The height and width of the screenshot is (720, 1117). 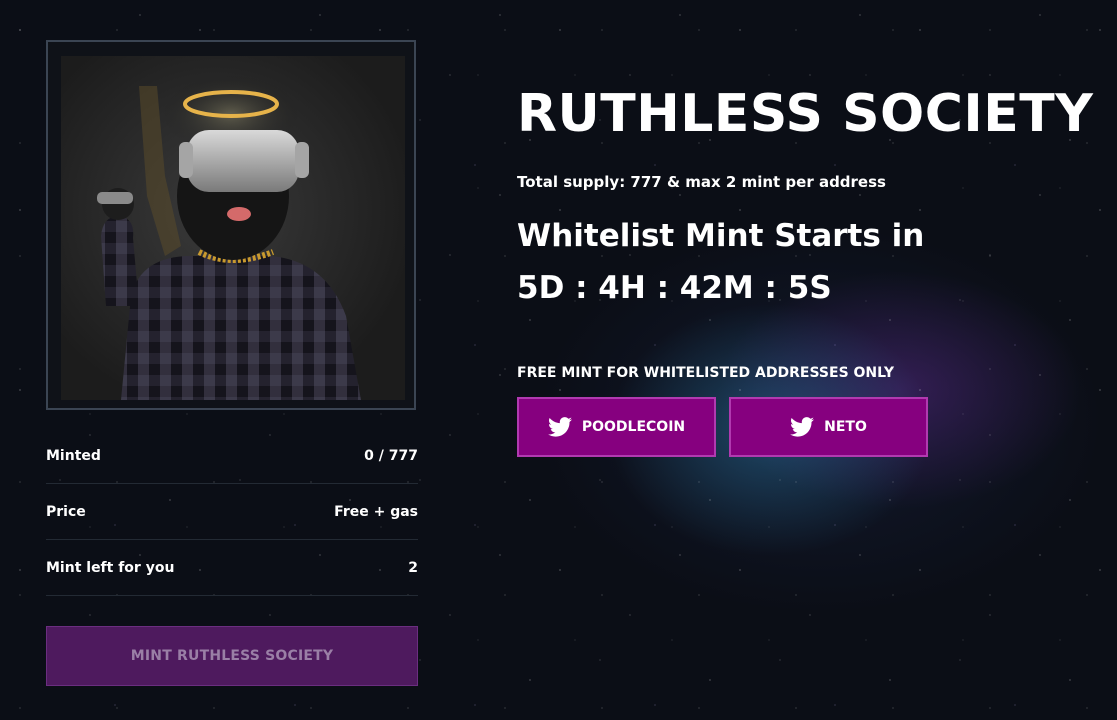 I want to click on twitter-button-neto: NETO, so click(x=828, y=427).